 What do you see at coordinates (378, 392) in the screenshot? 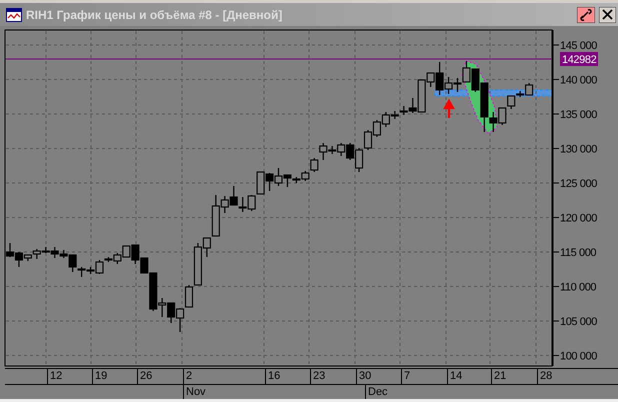
I see `month-label: Dec` at bounding box center [378, 392].